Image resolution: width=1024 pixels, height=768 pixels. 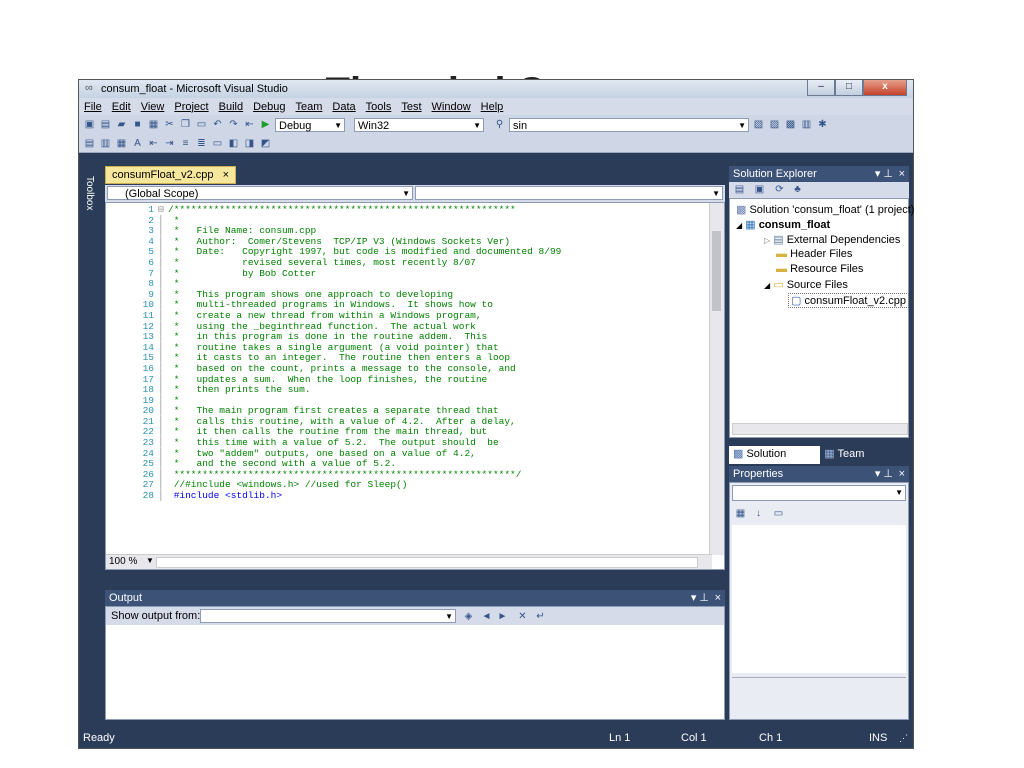 I want to click on maximize-button: □, so click(x=849, y=88).